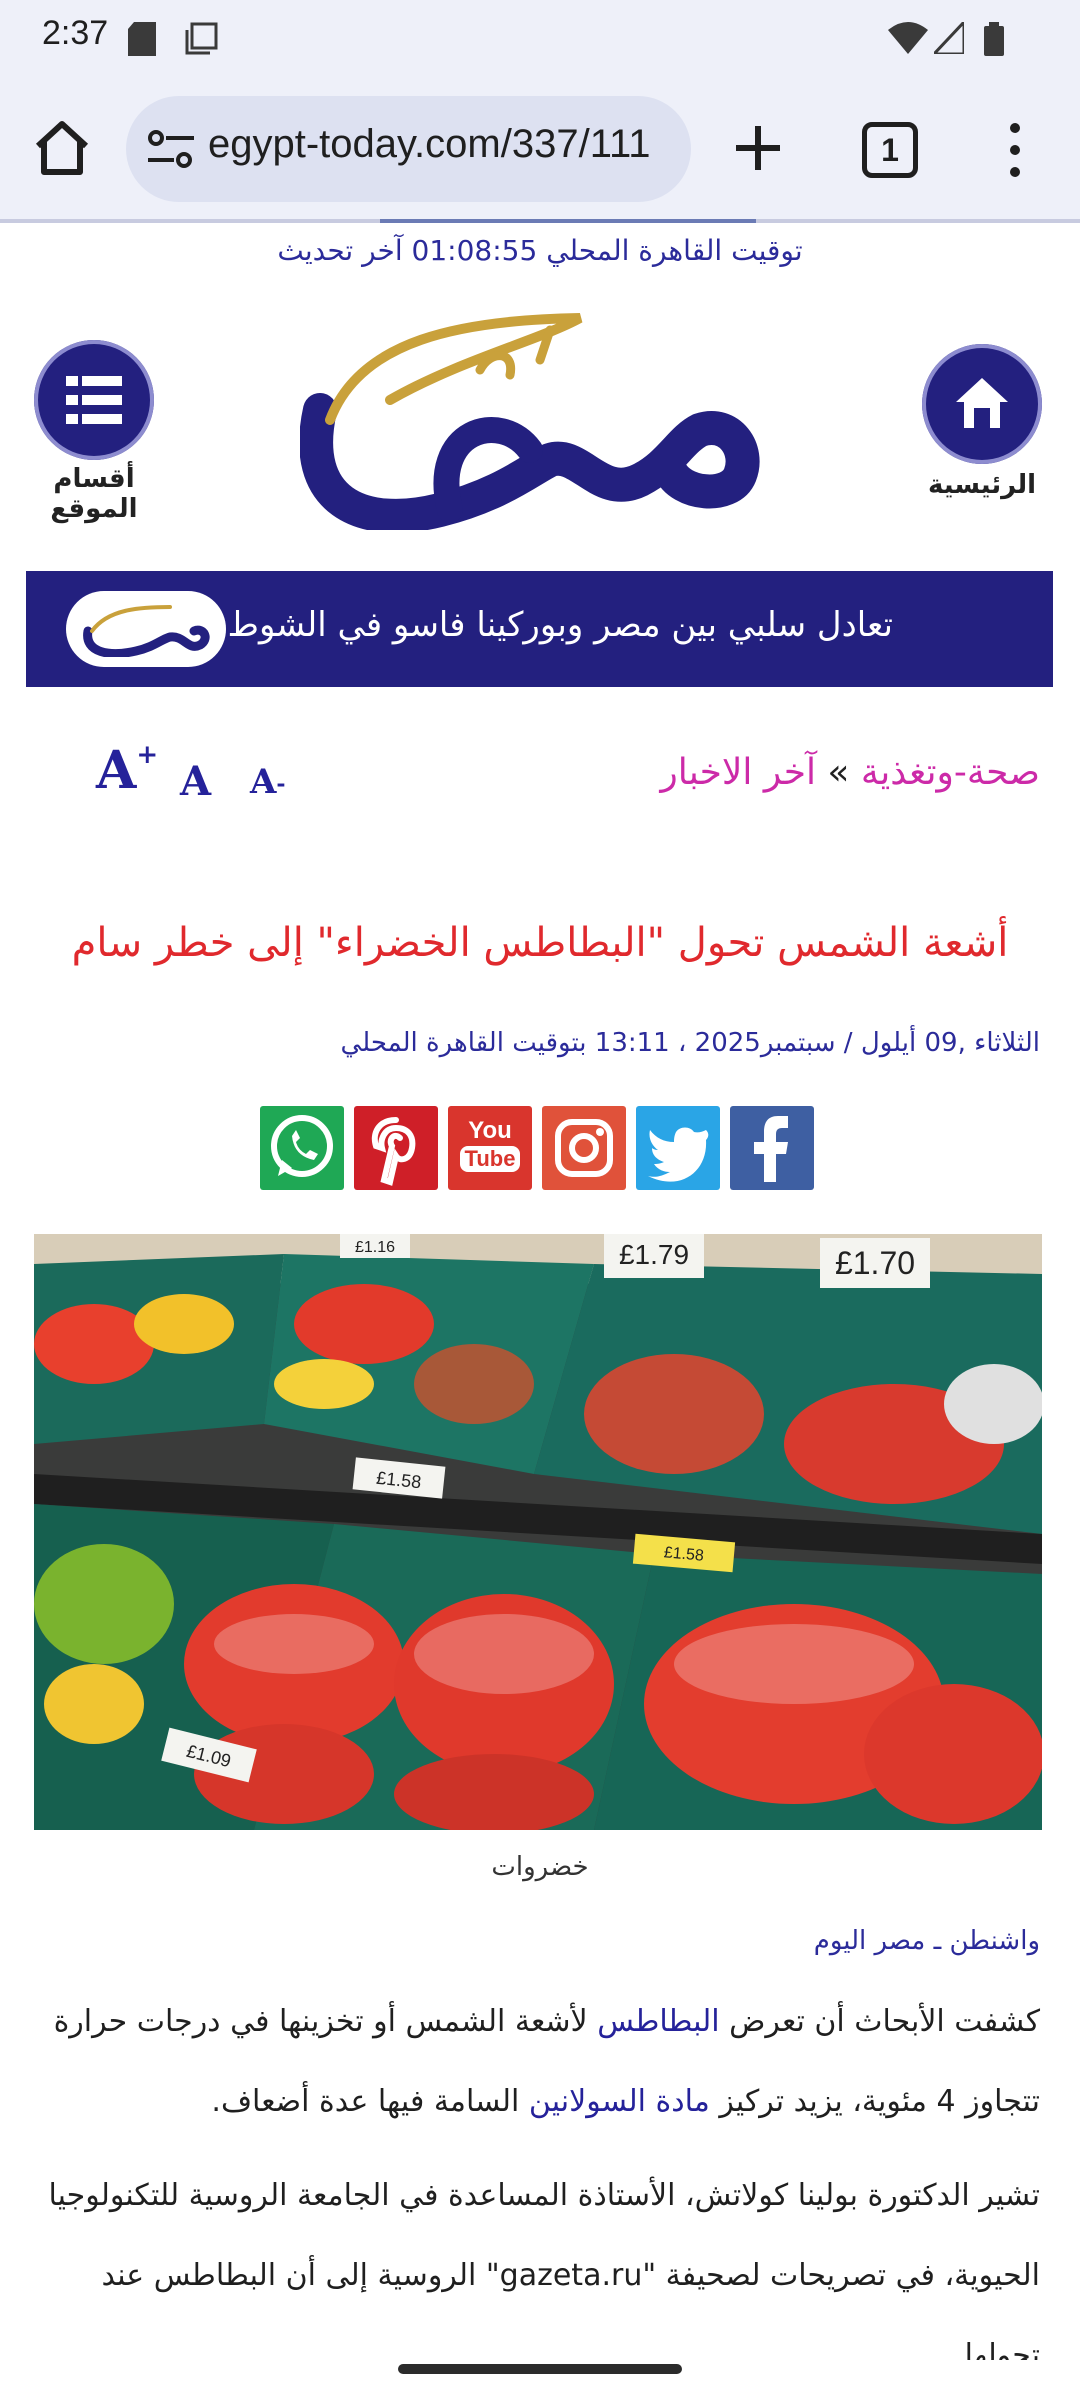 The image size is (1080, 2400). I want to click on new-tab-icon, so click(758, 148).